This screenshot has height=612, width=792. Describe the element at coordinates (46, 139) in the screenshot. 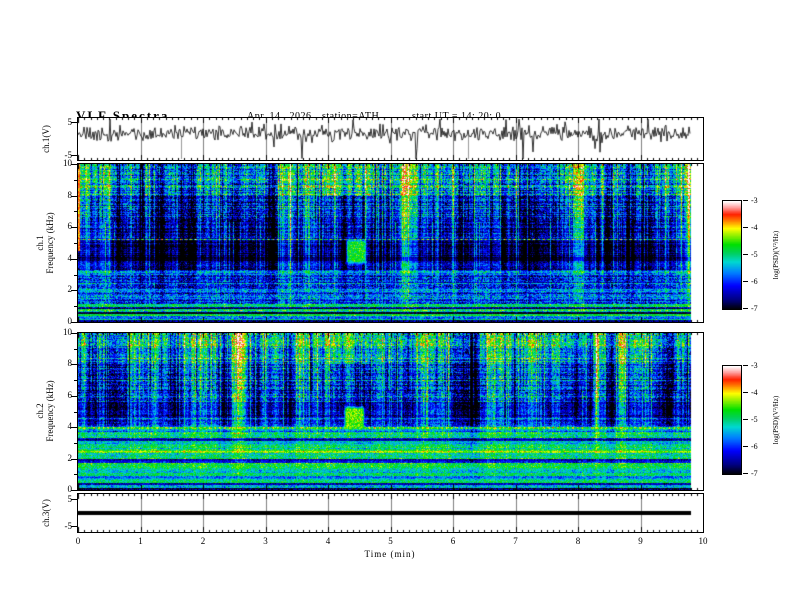

I see `ch1v-axis-label: ch.1(V)` at that location.